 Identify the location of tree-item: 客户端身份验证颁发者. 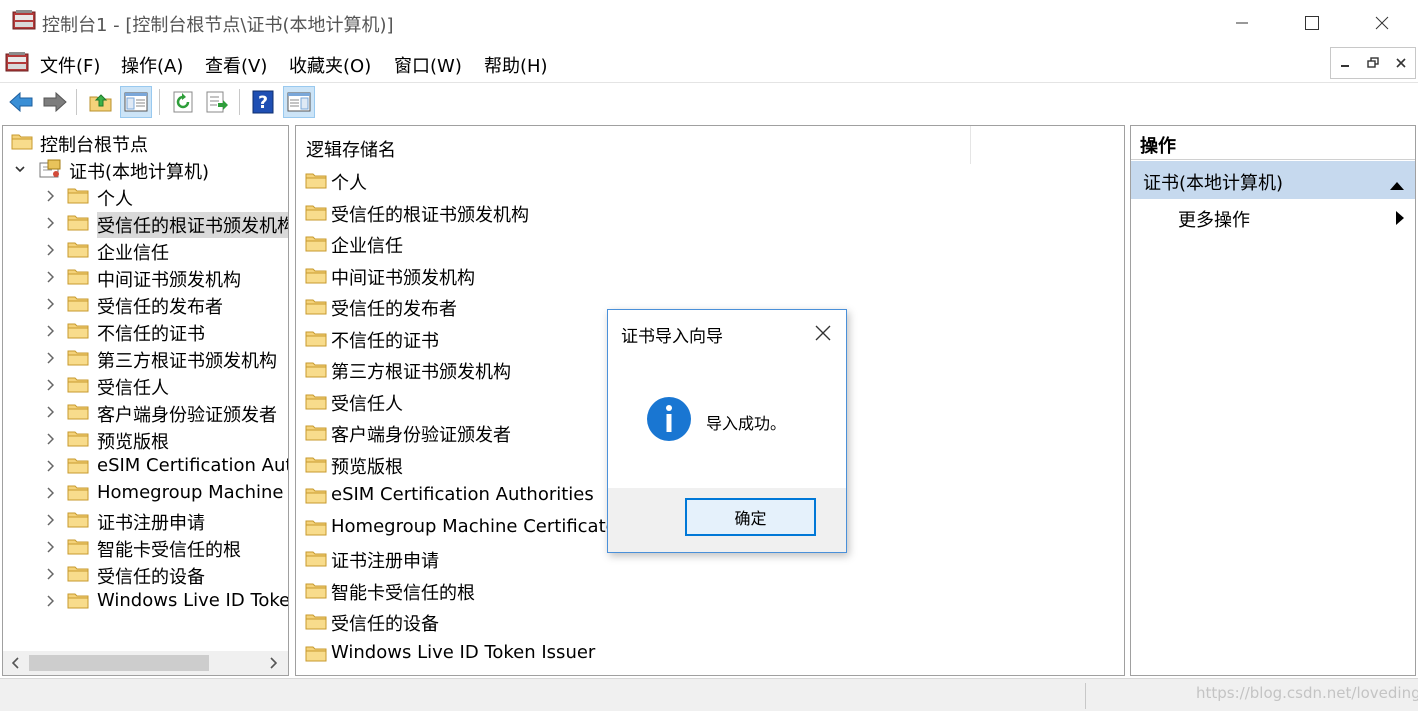
(145, 412).